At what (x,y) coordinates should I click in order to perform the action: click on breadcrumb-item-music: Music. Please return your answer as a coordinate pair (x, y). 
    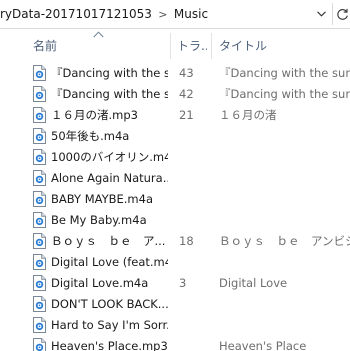
    Looking at the image, I should click on (191, 14).